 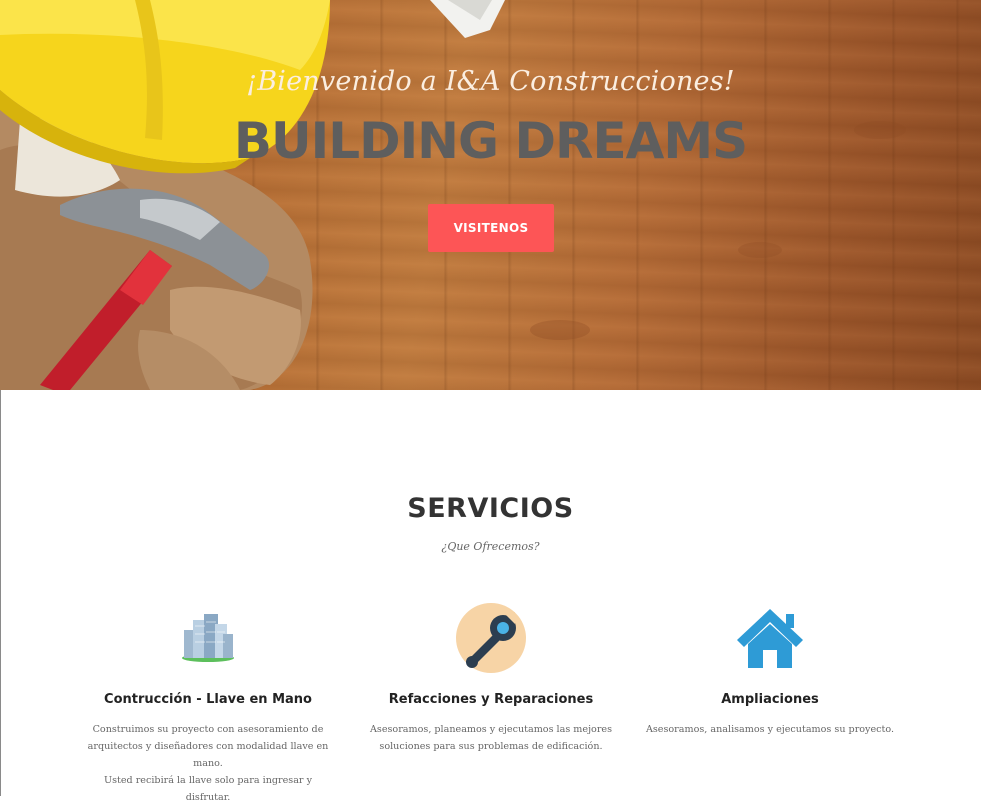 I want to click on page-left-border, so click(x=0, y=593).